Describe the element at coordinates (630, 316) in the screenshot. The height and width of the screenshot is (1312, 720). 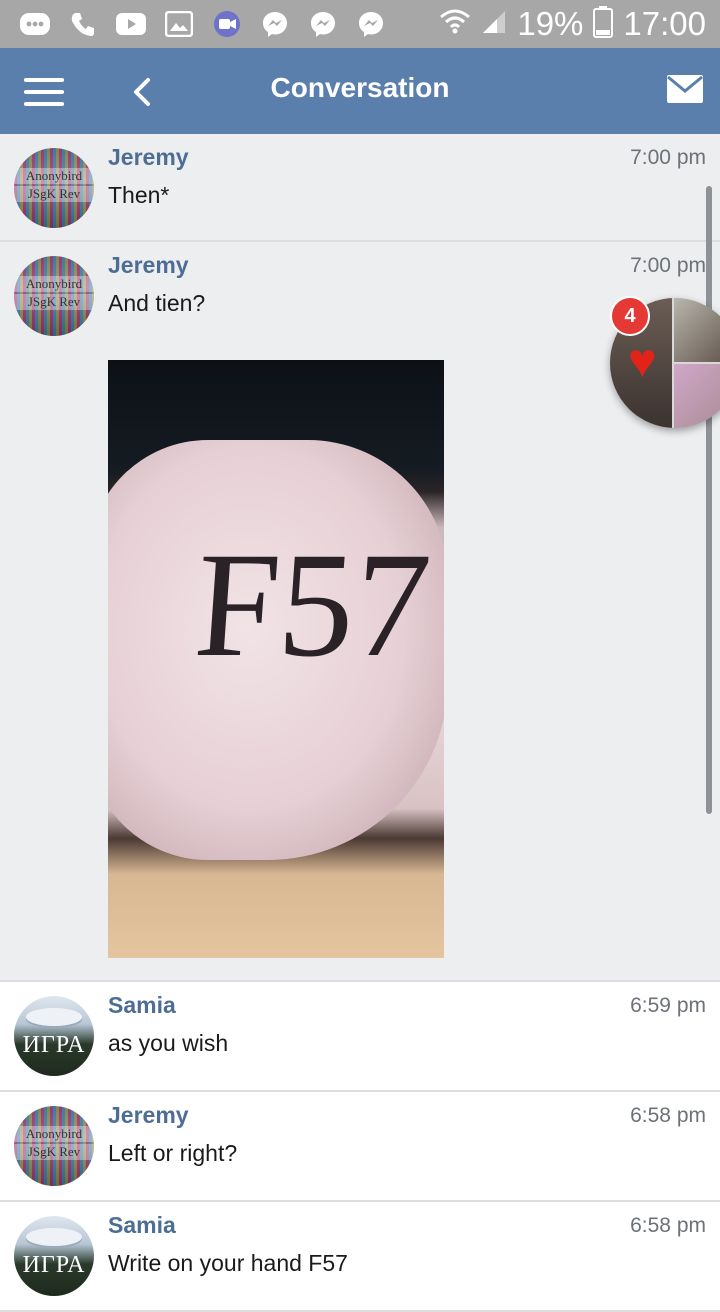
I see `unread-count-badge: 4` at that location.